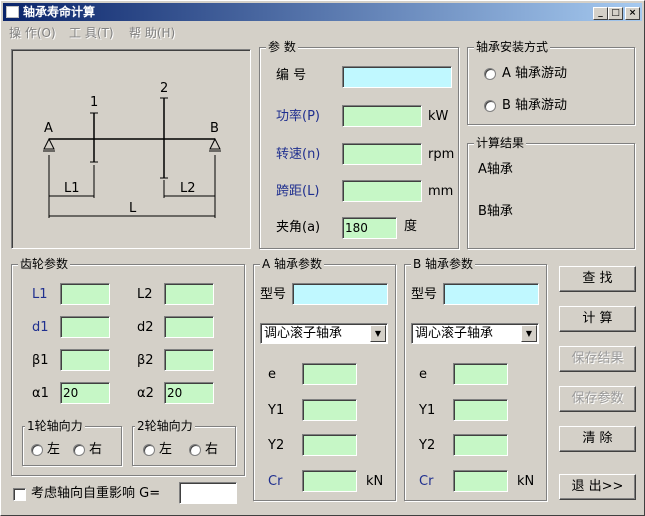 Image resolution: width=645 pixels, height=516 pixels. Describe the element at coordinates (411, 226) in the screenshot. I see `angle-unit: 度` at that location.